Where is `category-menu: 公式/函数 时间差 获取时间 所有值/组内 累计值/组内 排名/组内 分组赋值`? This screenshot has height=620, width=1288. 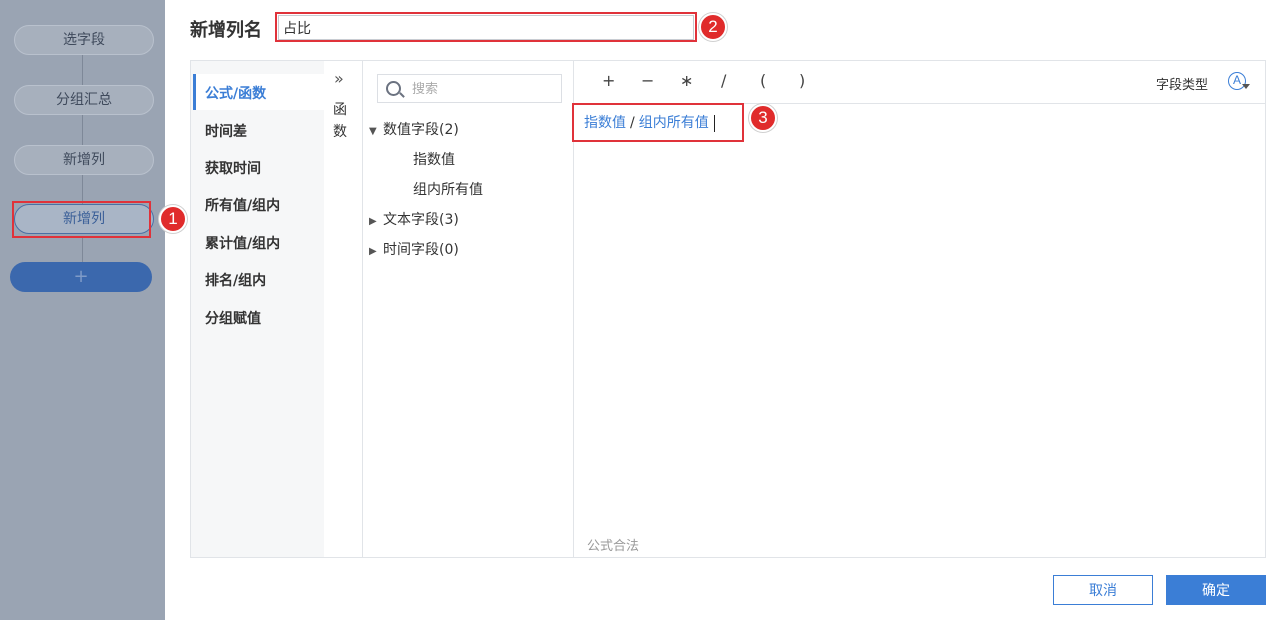 category-menu: 公式/函数 时间差 获取时间 所有值/组内 累计值/组内 排名/组内 分组赋值 is located at coordinates (257, 309).